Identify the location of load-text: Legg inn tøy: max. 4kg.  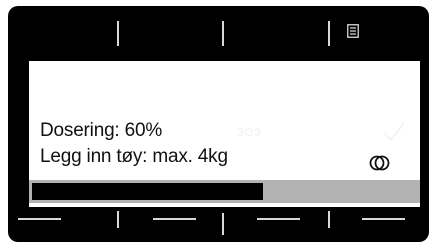
(134, 156).